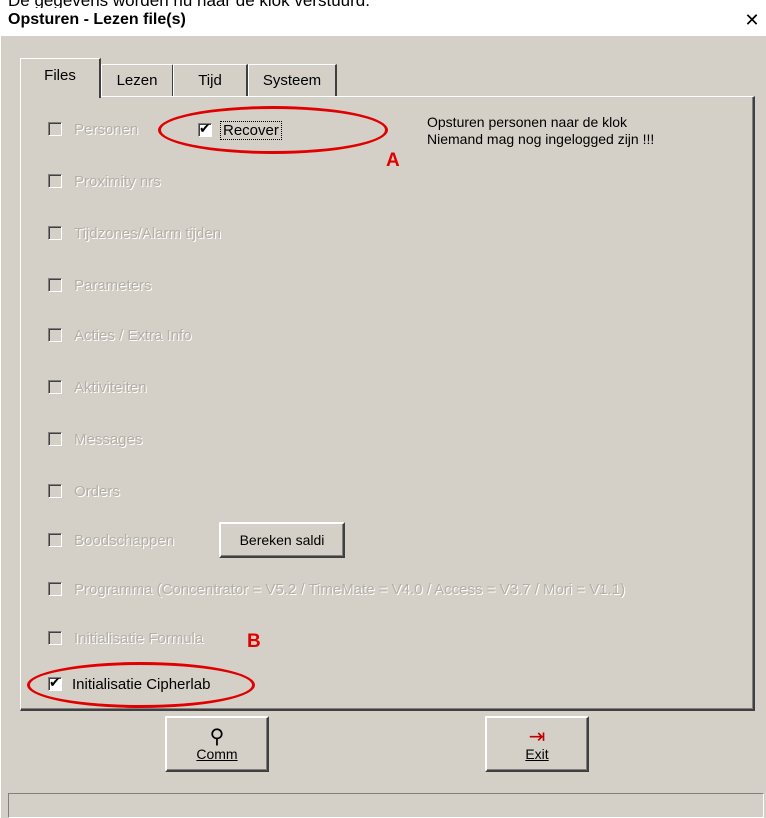 This screenshot has width=766, height=818. I want to click on comm-button: ⚲ Comm, so click(217, 744).